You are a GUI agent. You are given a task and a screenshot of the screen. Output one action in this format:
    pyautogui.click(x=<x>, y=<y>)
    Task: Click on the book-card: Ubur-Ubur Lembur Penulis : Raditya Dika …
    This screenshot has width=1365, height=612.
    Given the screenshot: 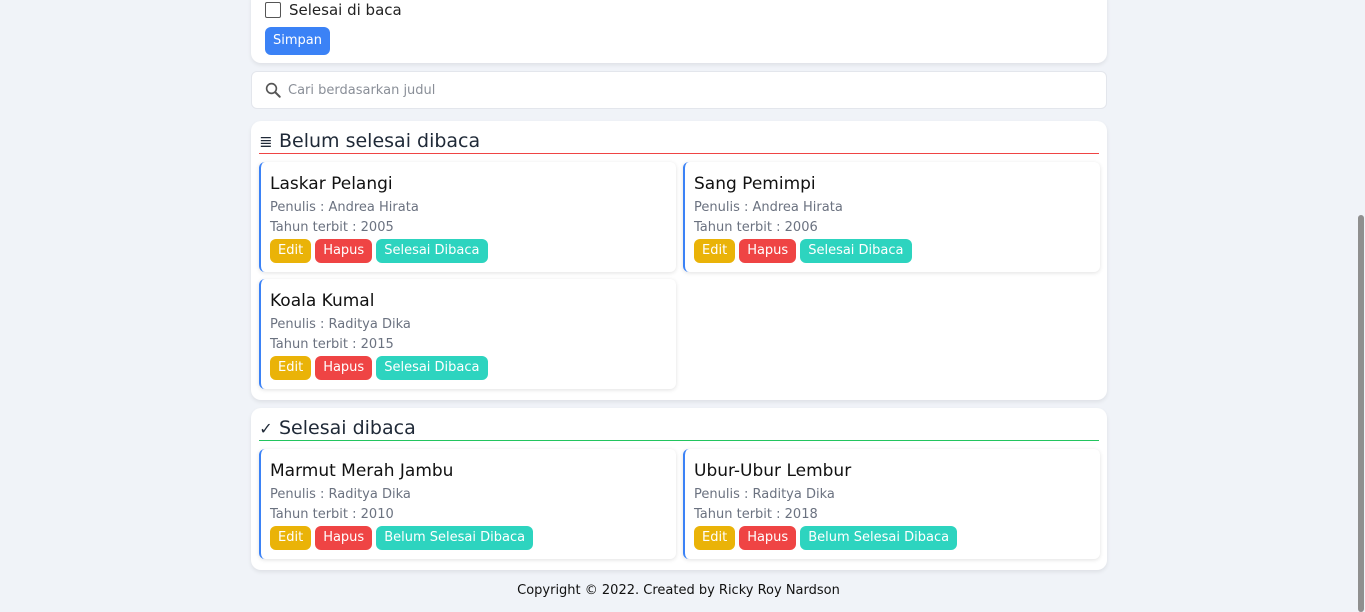 What is the action you would take?
    pyautogui.click(x=891, y=504)
    